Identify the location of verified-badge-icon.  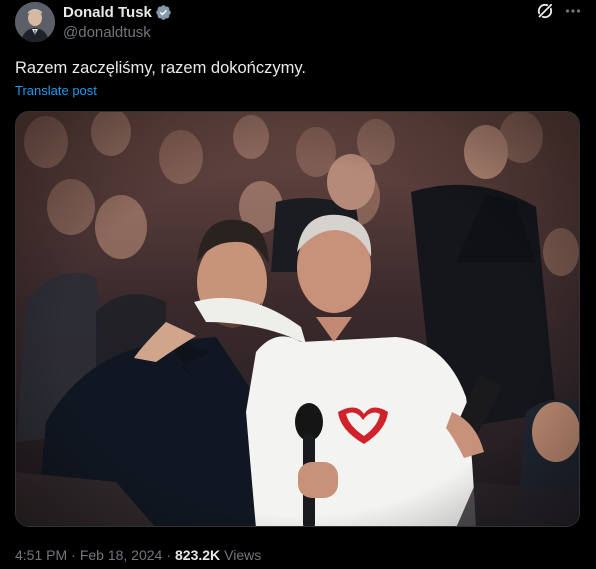
(163, 12).